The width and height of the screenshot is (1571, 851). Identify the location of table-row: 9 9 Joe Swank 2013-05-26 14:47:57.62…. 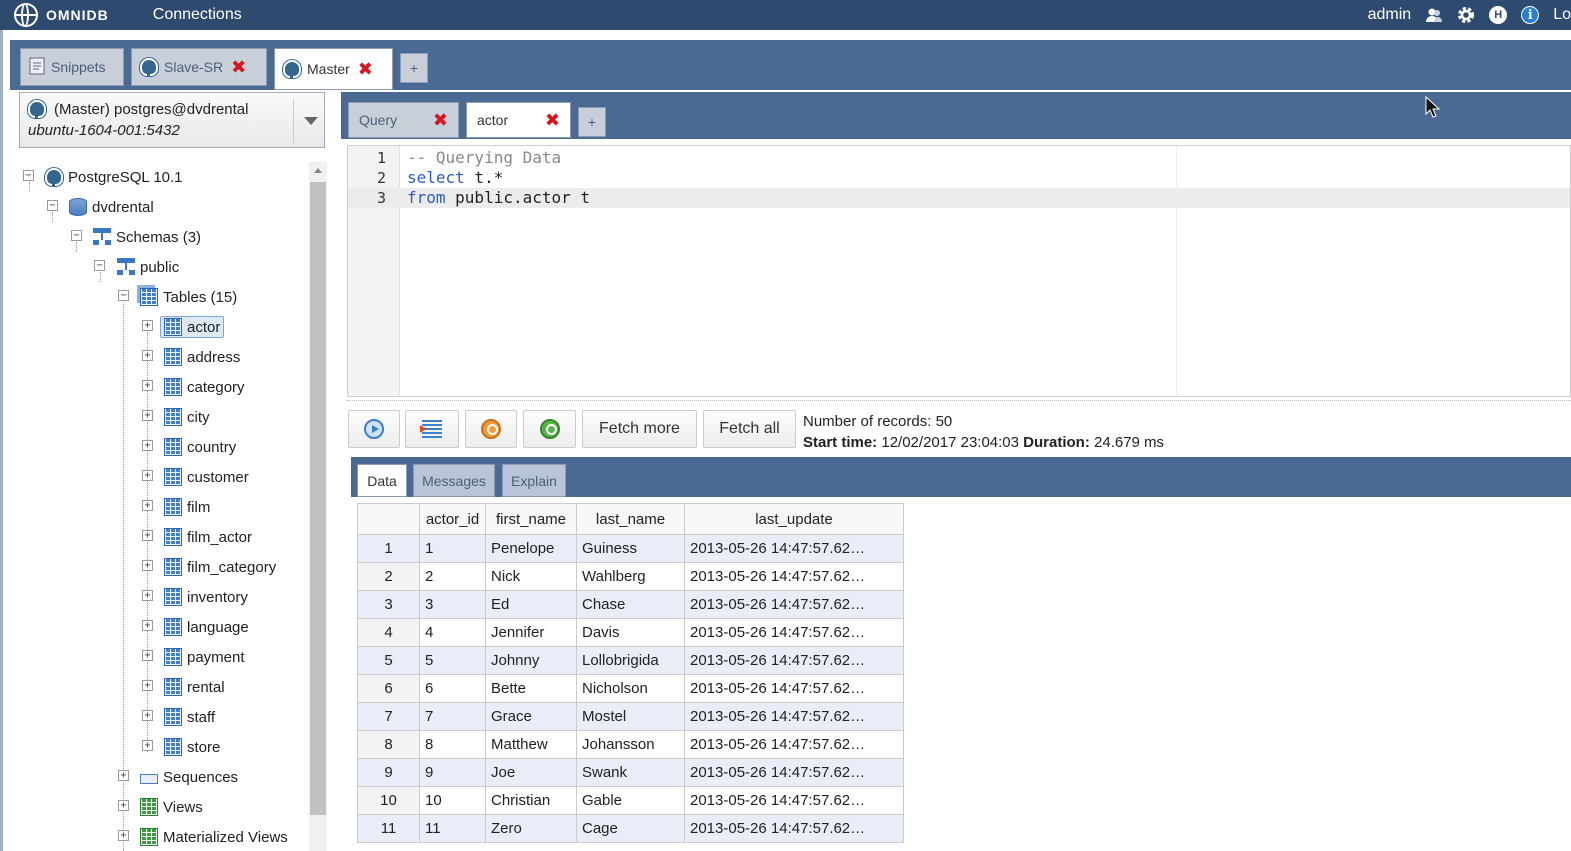
(630, 772).